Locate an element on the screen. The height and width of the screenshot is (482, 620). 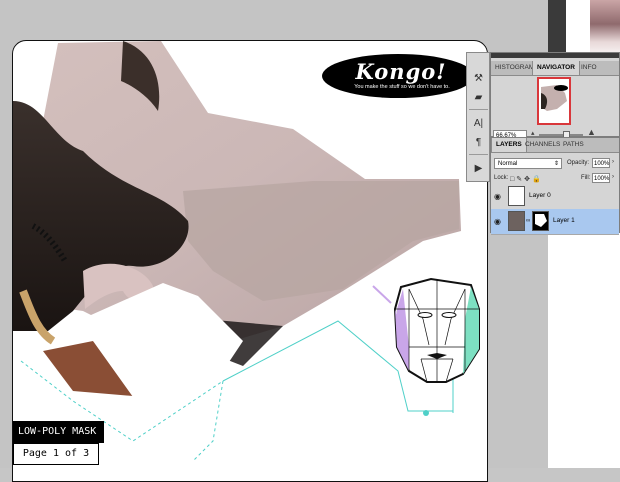
lock-label: Lock: is located at coordinates (501, 178).